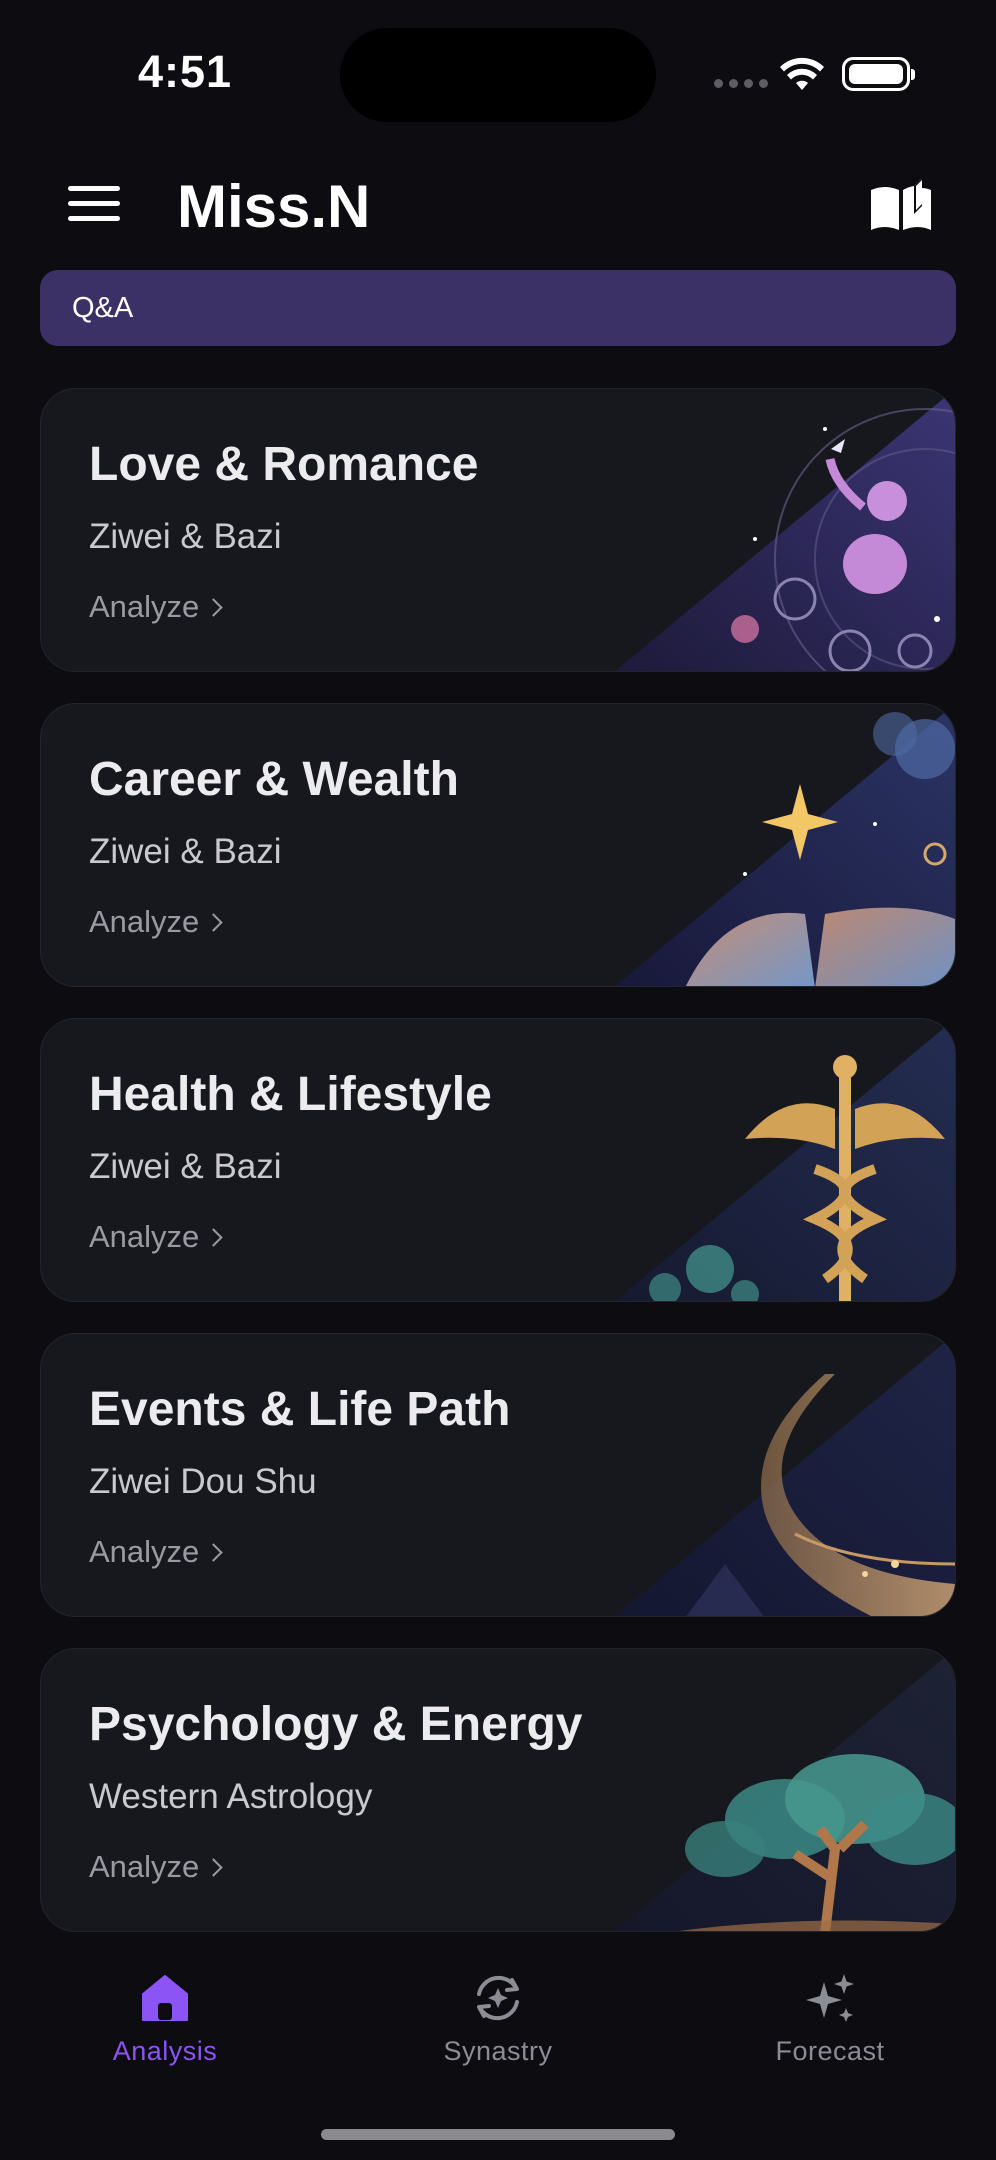 This screenshot has width=996, height=2160. I want to click on app-header: Miss.N, so click(498, 205).